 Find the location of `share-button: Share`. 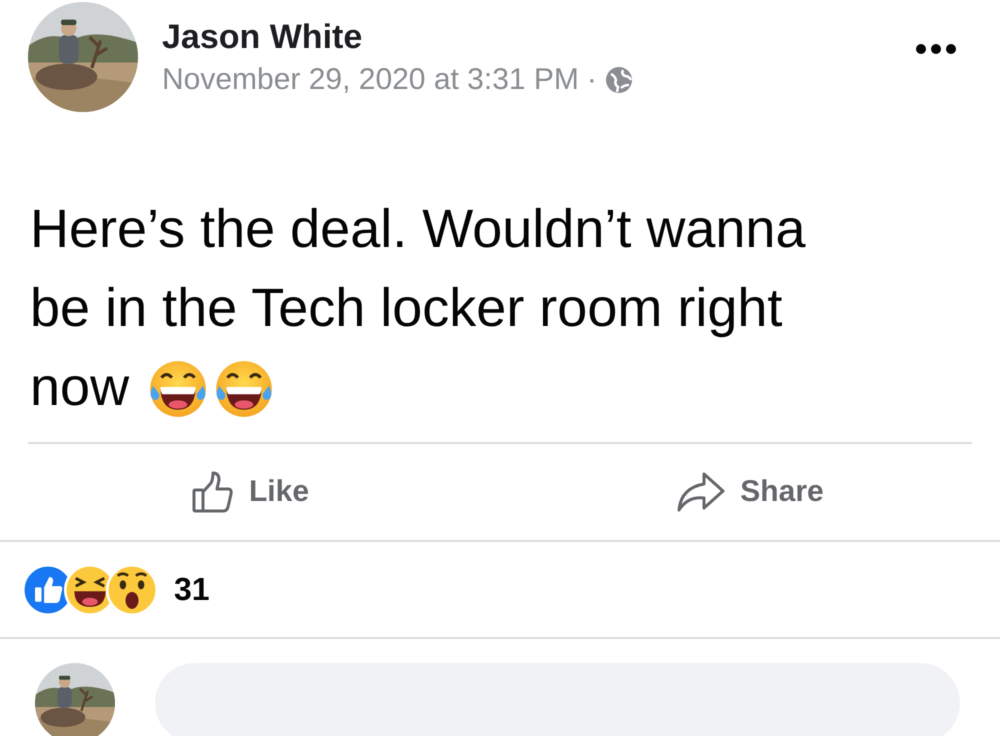

share-button: Share is located at coordinates (750, 492).